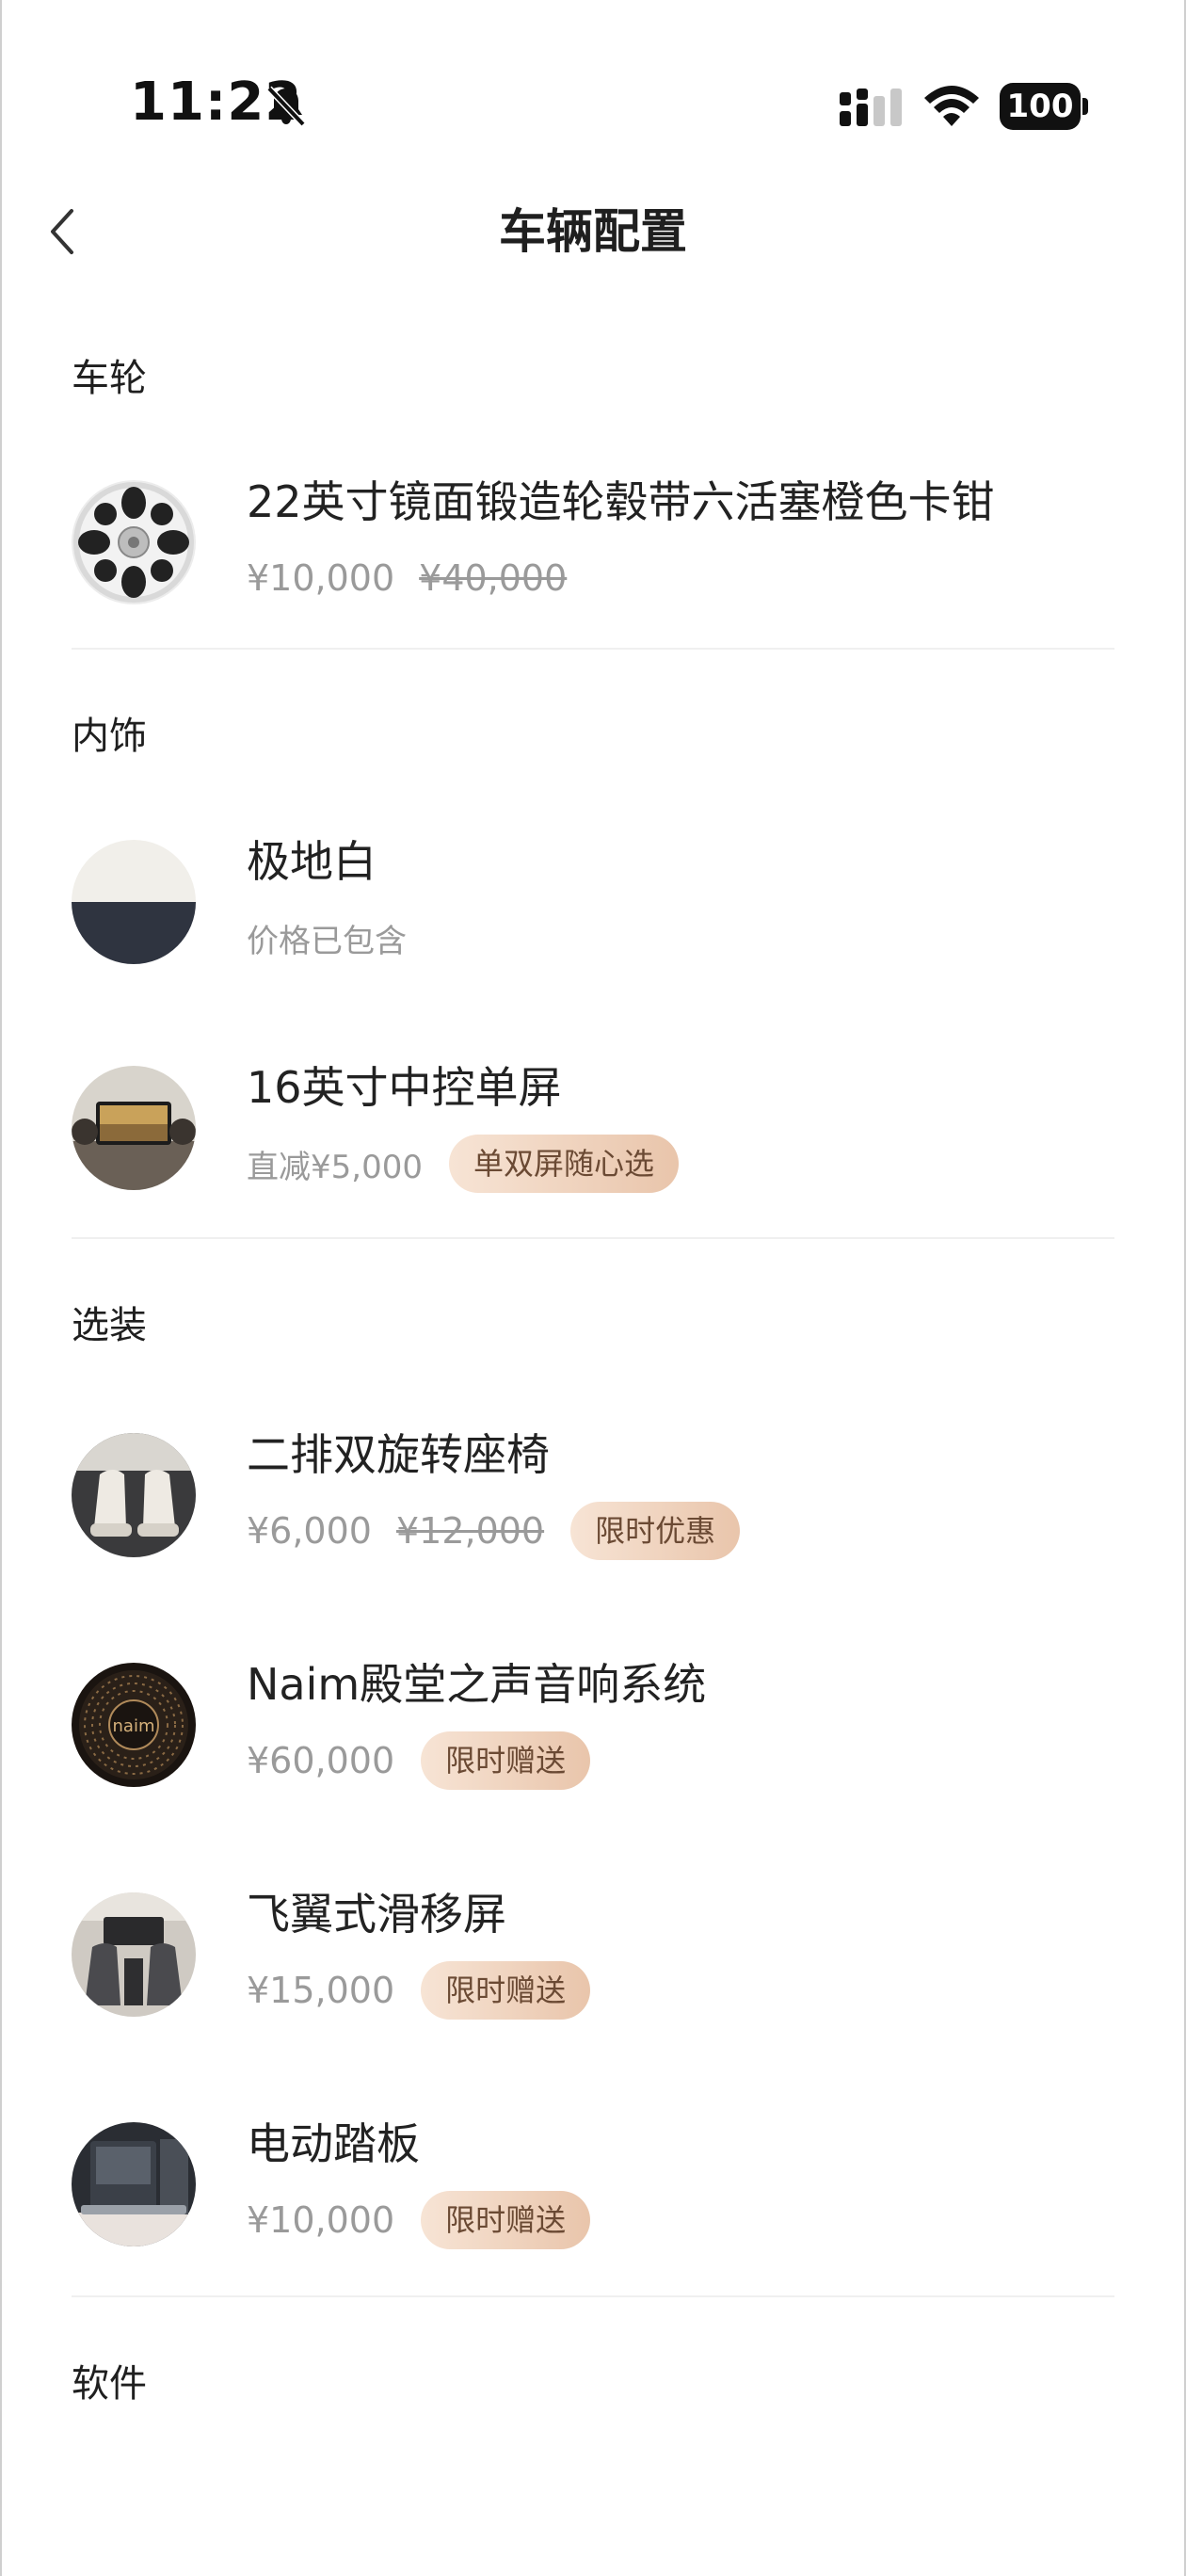 Image resolution: width=1186 pixels, height=2576 pixels. I want to click on item-price-row: ¥10,000 ¥40,000, so click(407, 578).